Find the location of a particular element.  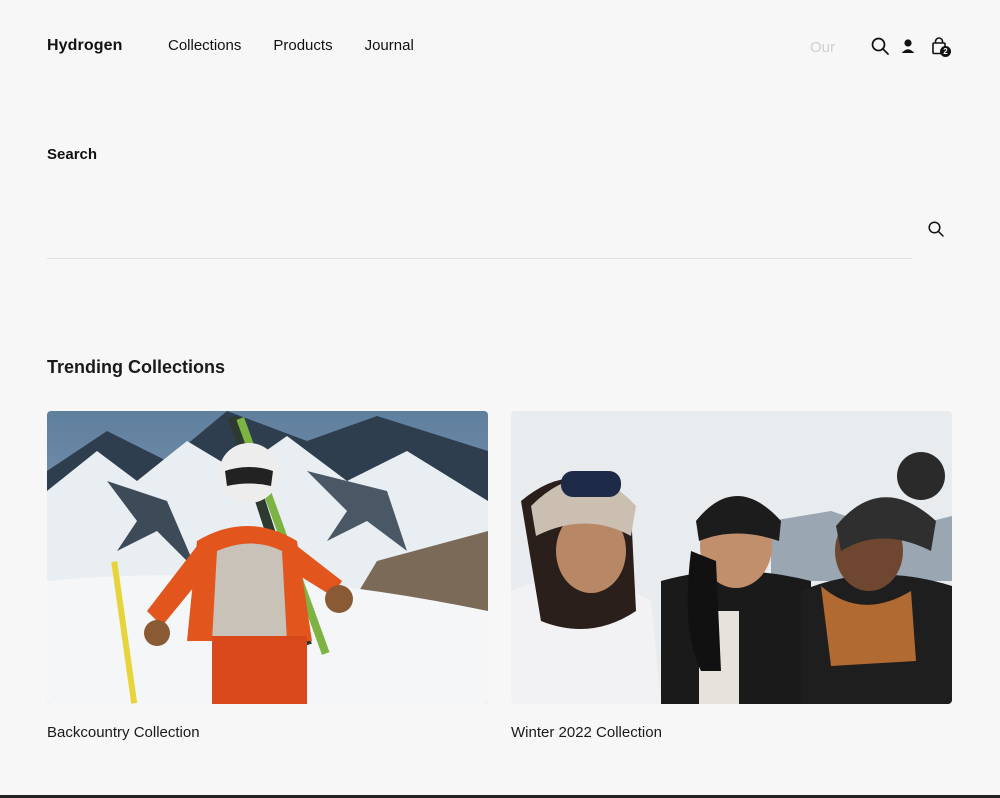

cart-count-badge: 2 is located at coordinates (945, 51).